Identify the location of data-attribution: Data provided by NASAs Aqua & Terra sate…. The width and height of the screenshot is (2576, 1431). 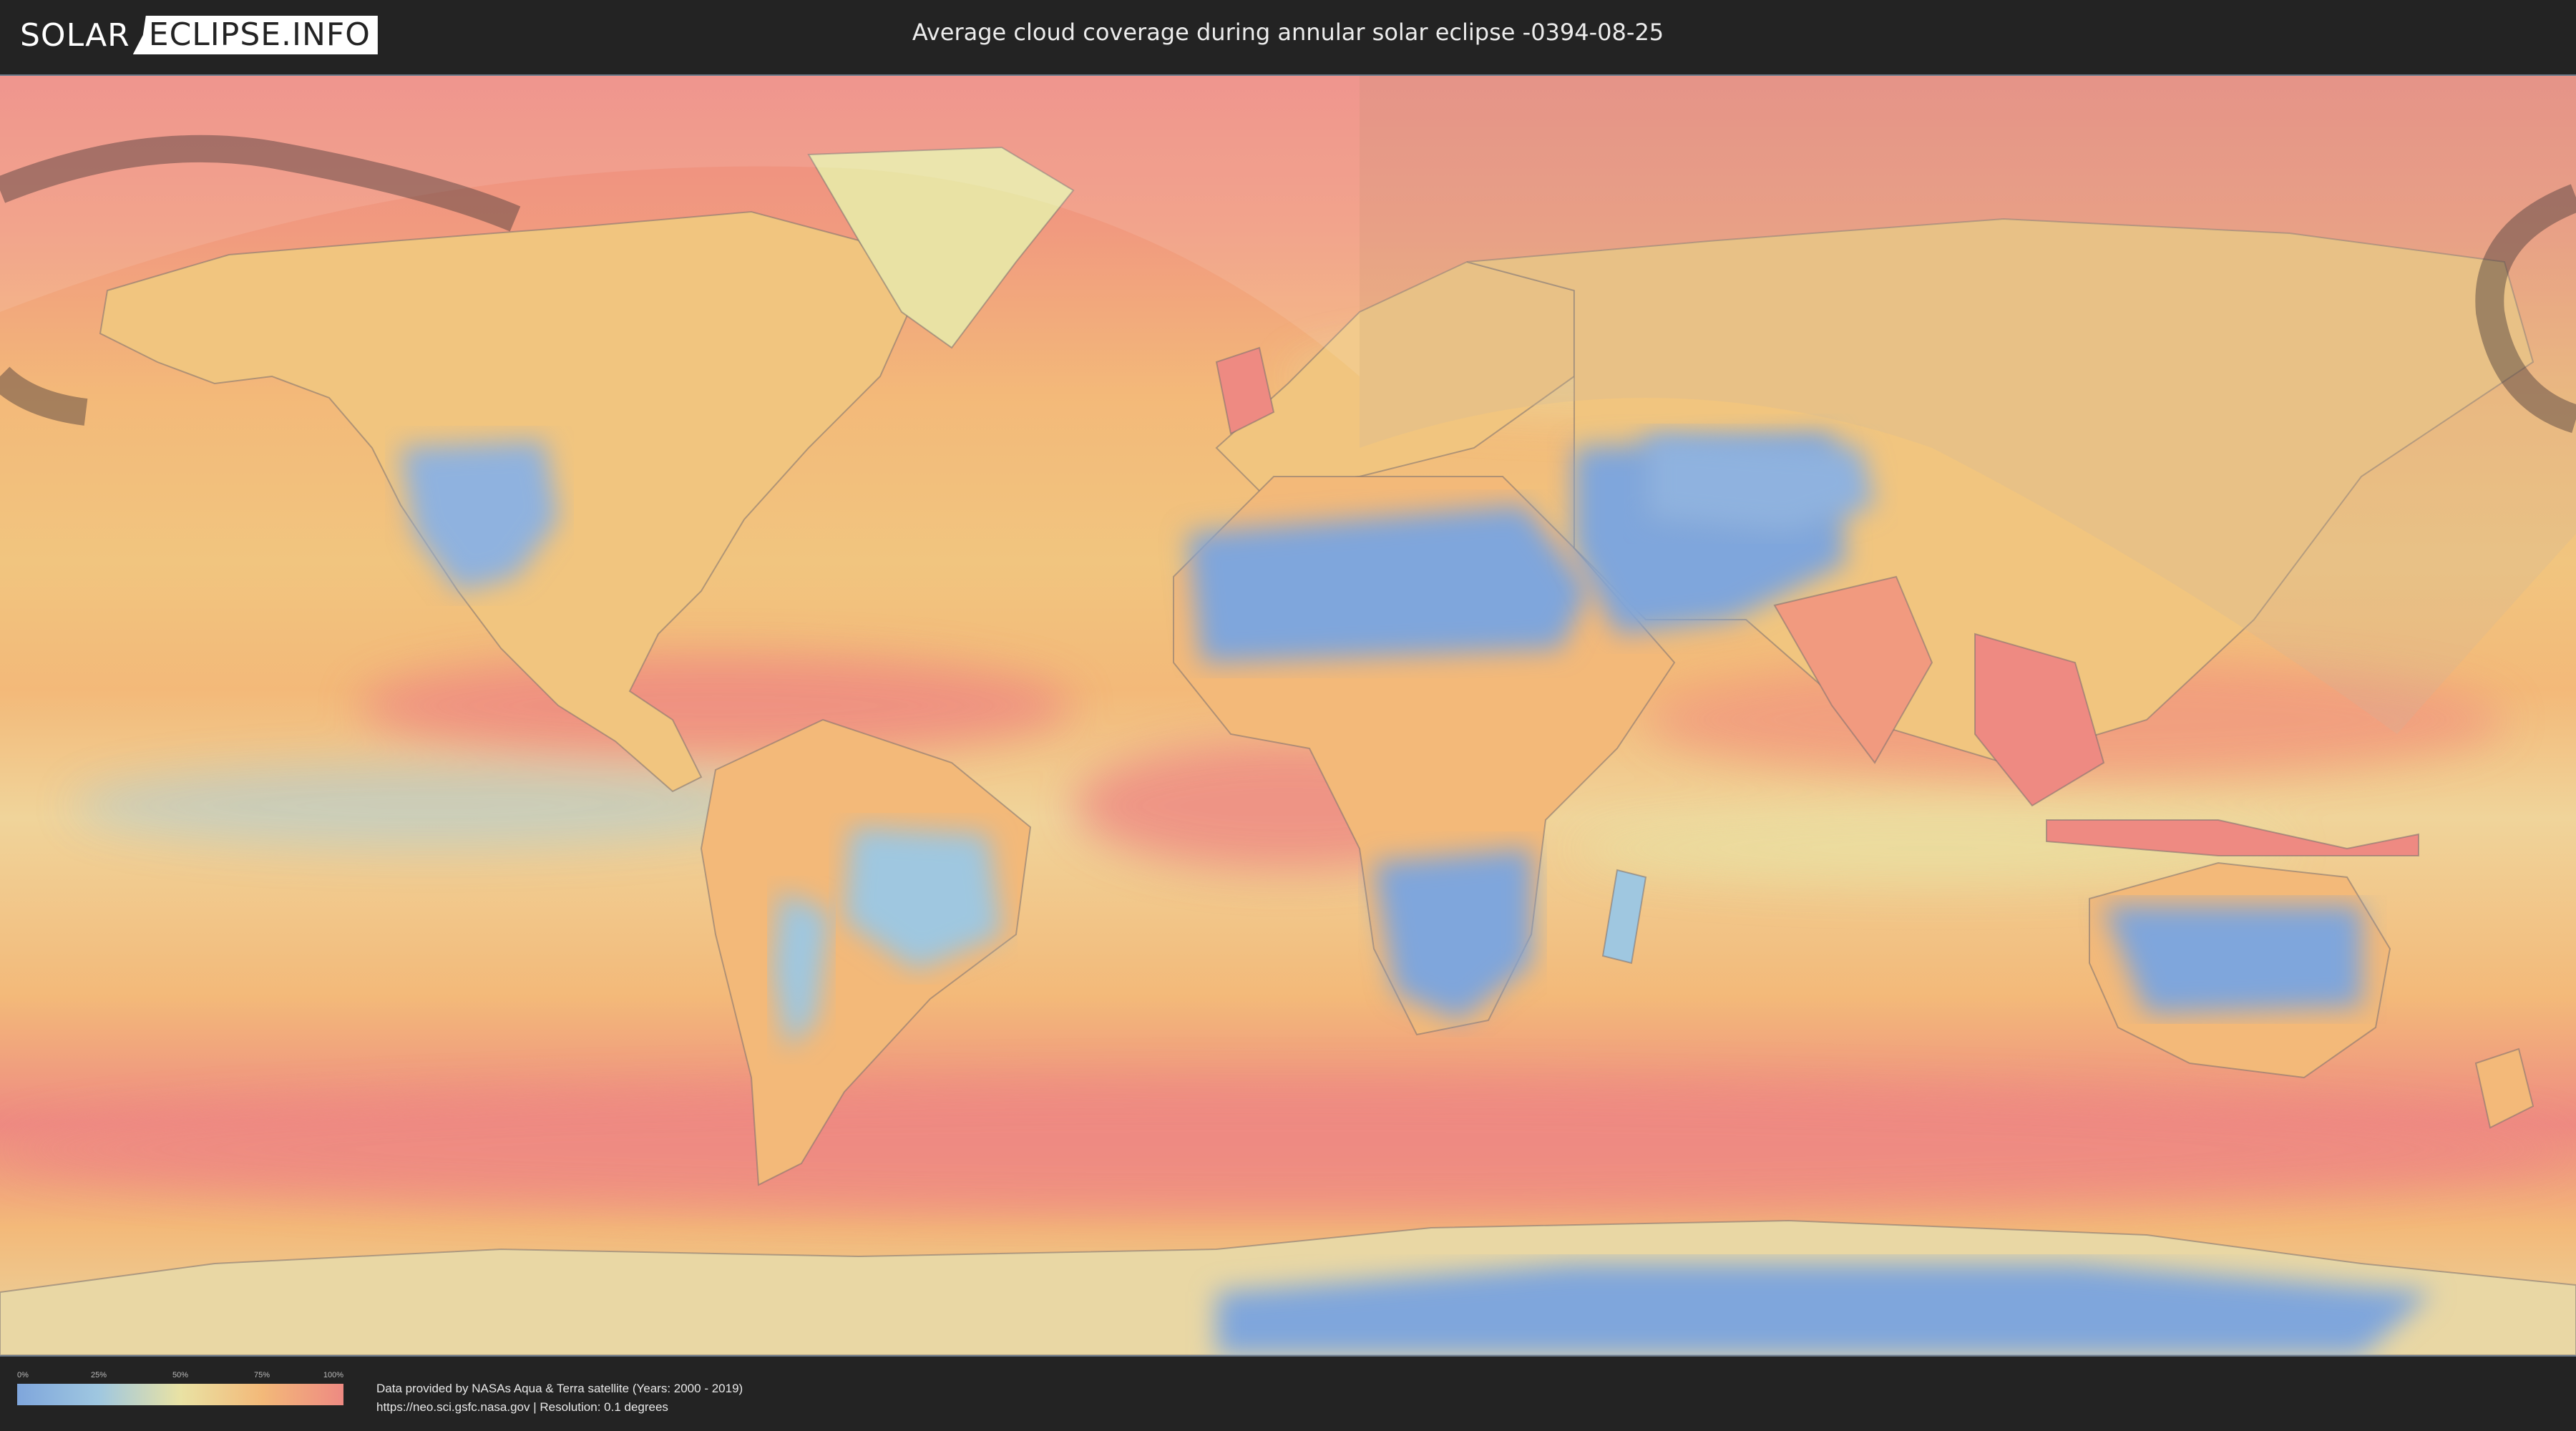
(559, 1398).